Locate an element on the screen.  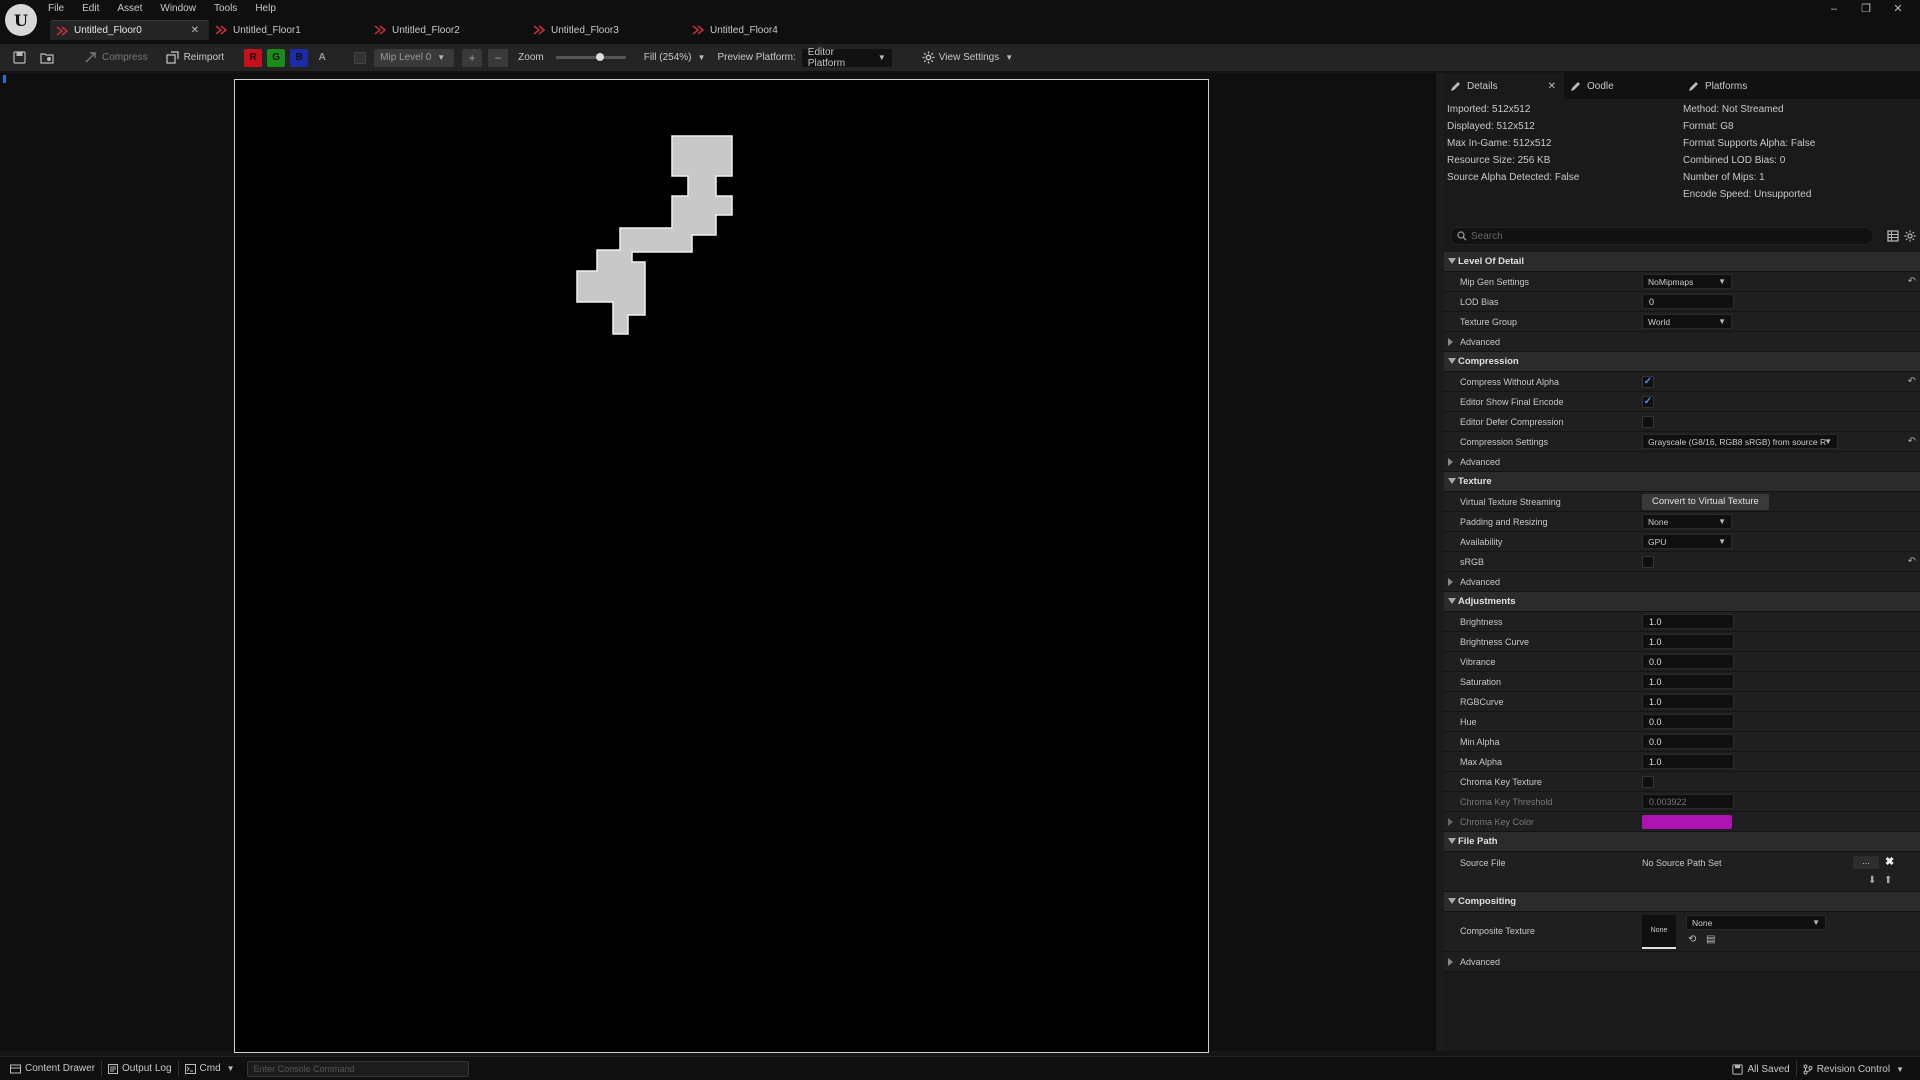
cmd-dropdown: Cmd ▼ is located at coordinates (210, 1069).